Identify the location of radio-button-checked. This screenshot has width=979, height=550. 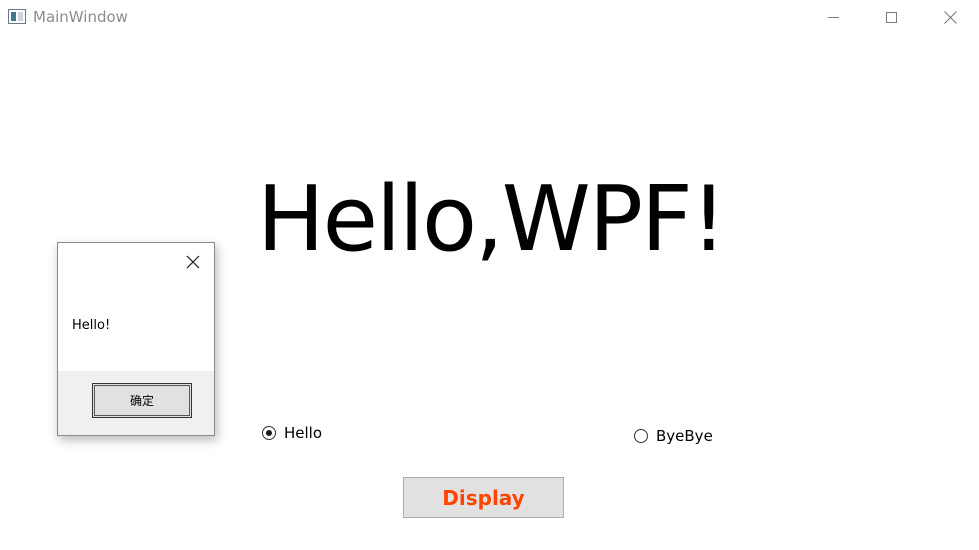
(269, 433).